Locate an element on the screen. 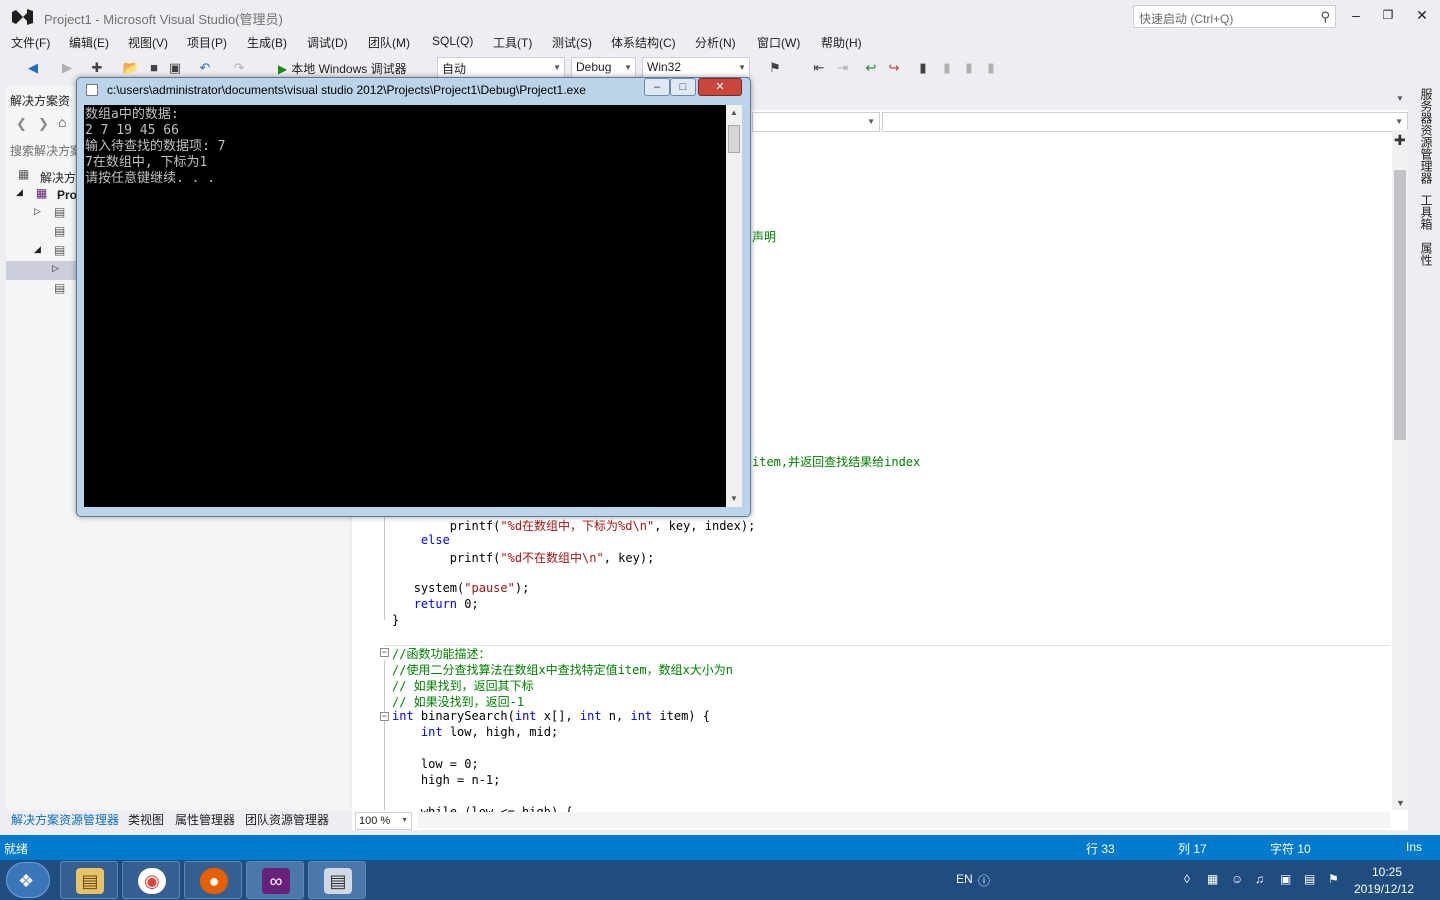  menu-architecture: 体系结构(C) is located at coordinates (643, 42).